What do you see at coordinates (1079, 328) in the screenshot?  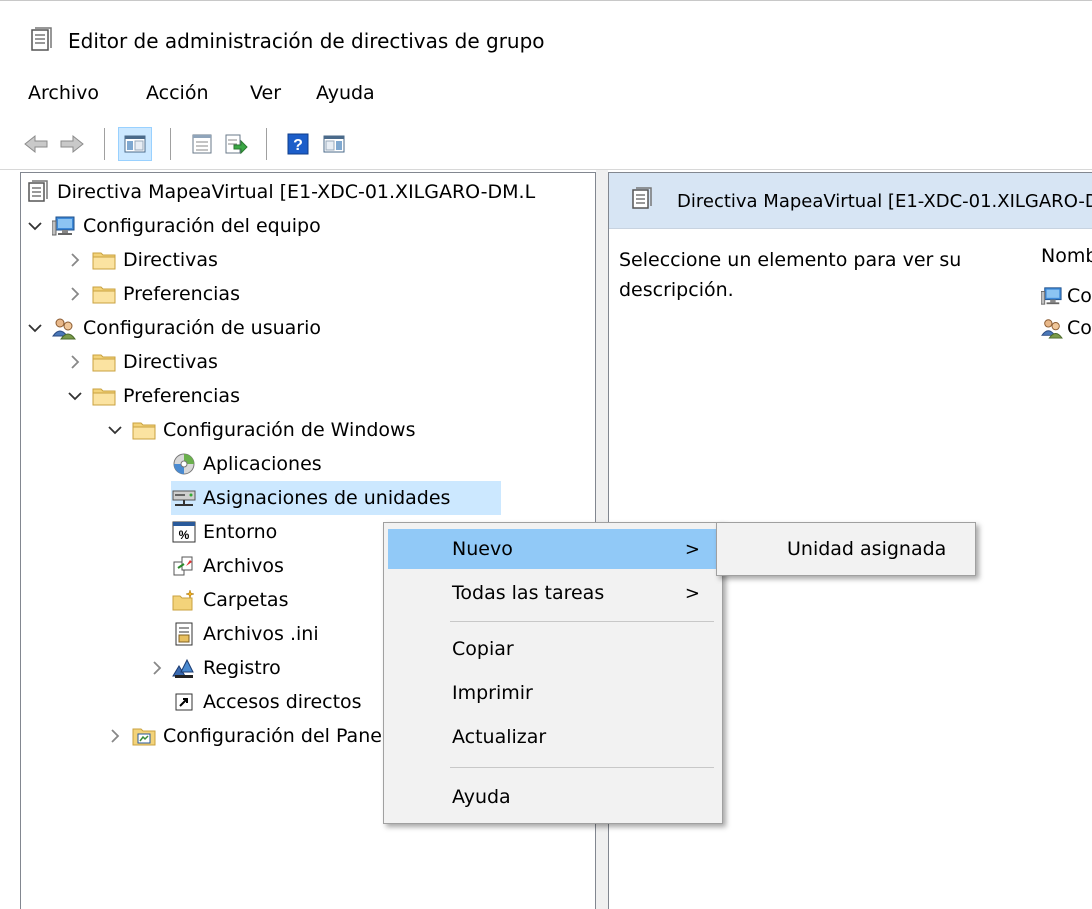 I see `list-item-label: Configuración de usuario` at bounding box center [1079, 328].